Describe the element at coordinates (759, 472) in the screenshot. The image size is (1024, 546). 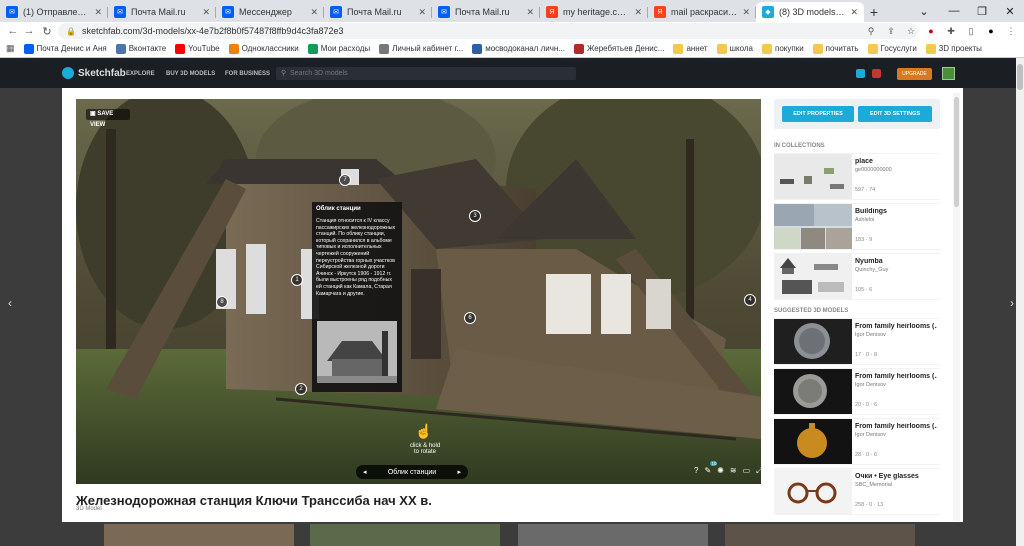
I see `fullscreen-icon: ⤢` at that location.